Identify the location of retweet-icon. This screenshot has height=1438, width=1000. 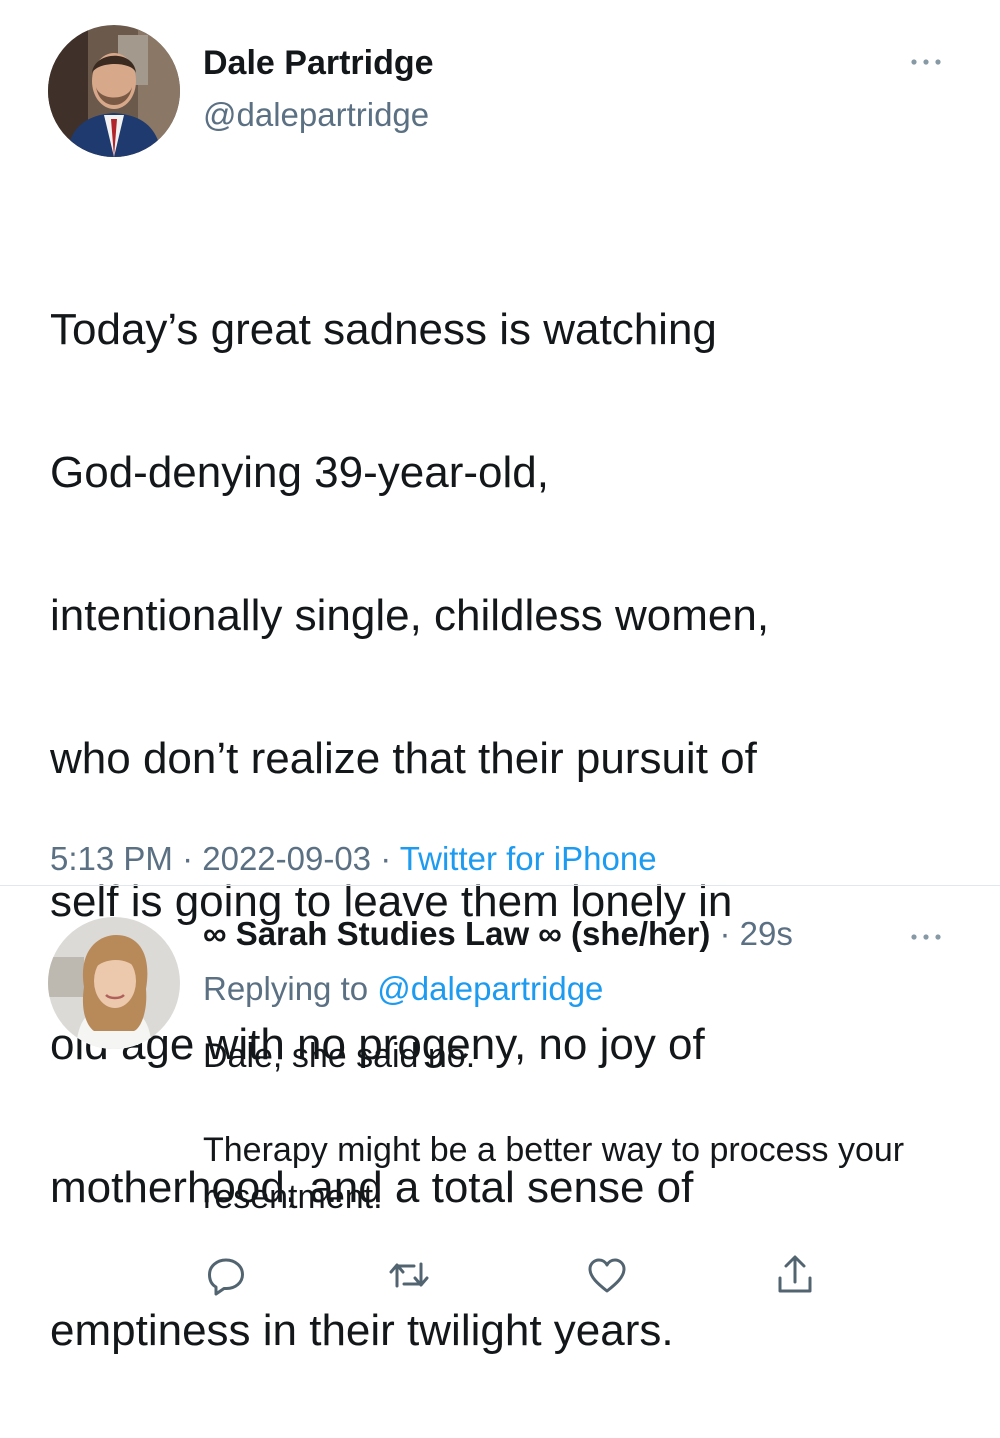
(409, 1275).